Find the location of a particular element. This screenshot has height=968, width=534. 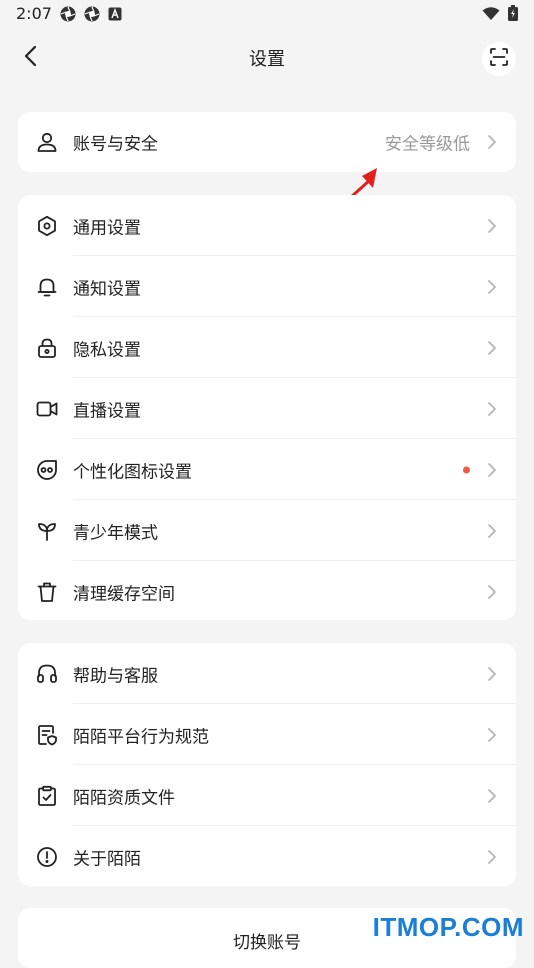

status-bar: 2:07 is located at coordinates (267, 14).